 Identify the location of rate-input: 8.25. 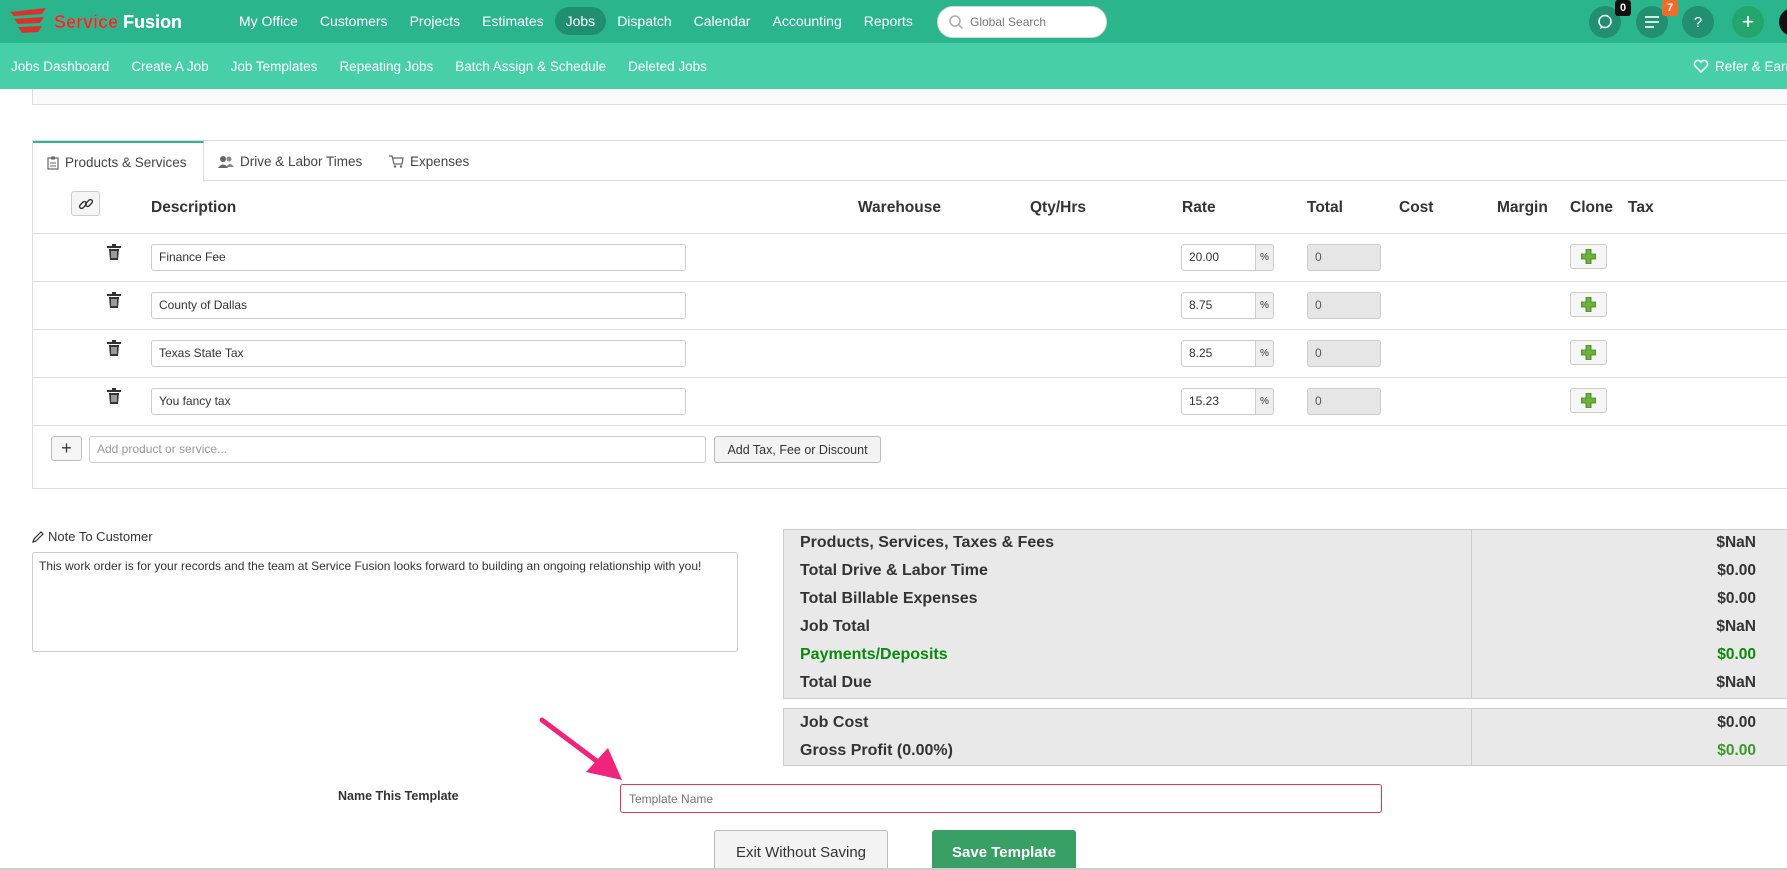
(1218, 353).